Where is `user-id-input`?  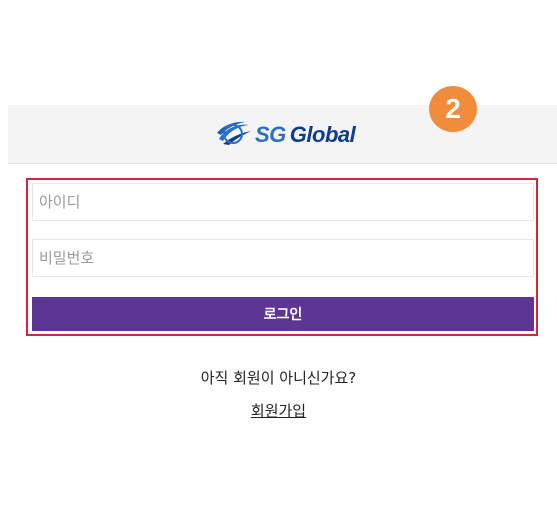
user-id-input is located at coordinates (283, 202).